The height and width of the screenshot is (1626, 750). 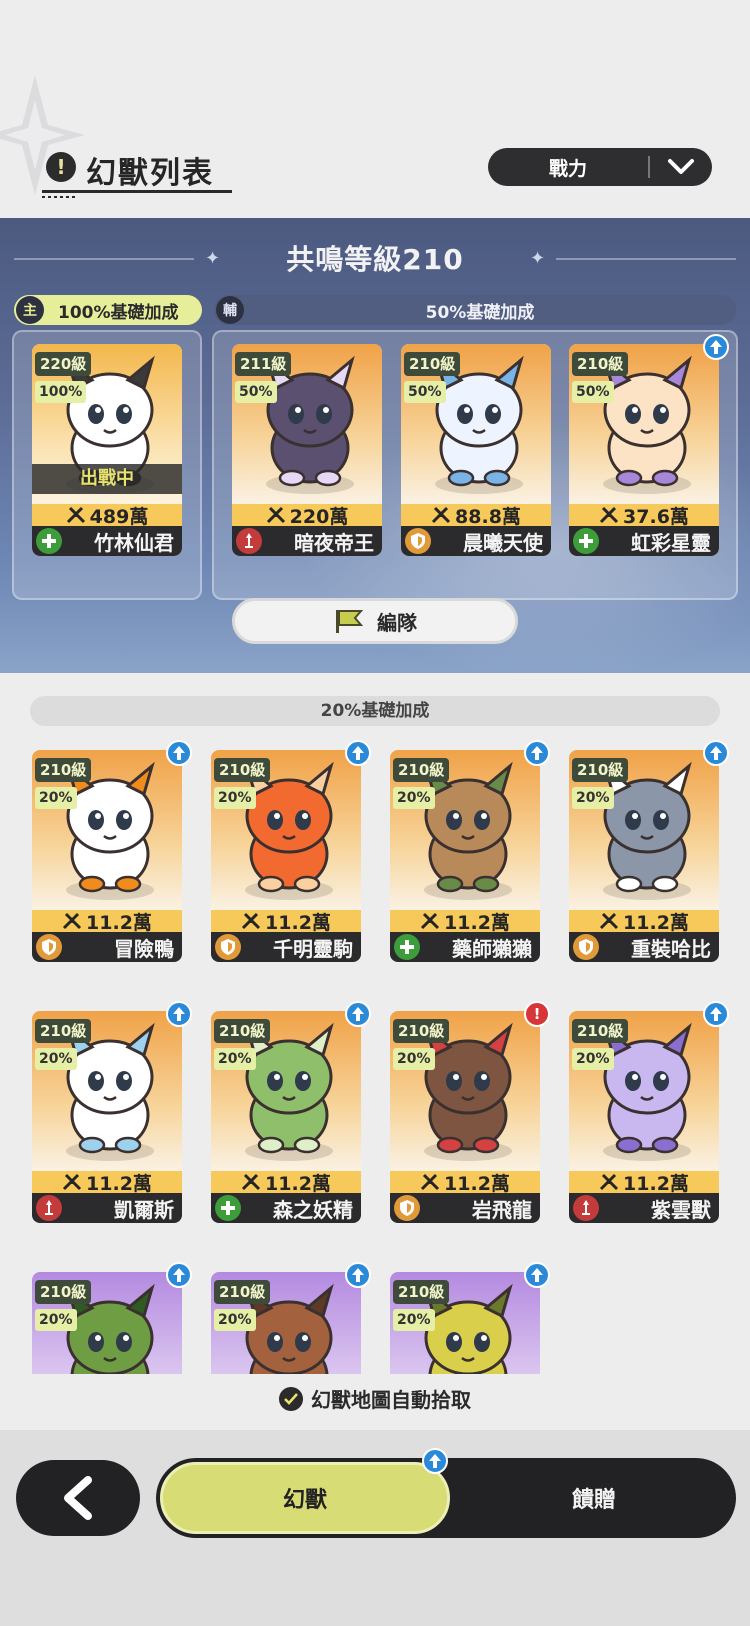 I want to click on name-bar: 藥師獺獺, so click(x=465, y=947).